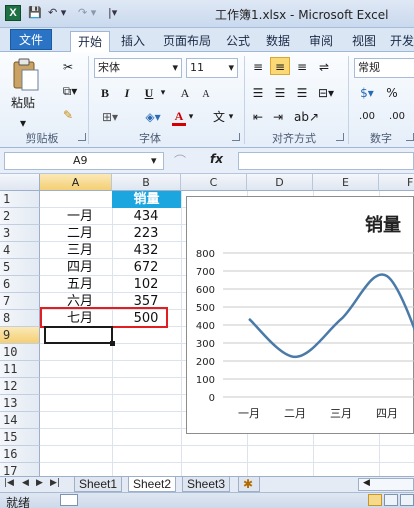 This screenshot has width=414, height=508. Describe the element at coordinates (367, 93) in the screenshot. I see `currency-icon: $▾` at that location.